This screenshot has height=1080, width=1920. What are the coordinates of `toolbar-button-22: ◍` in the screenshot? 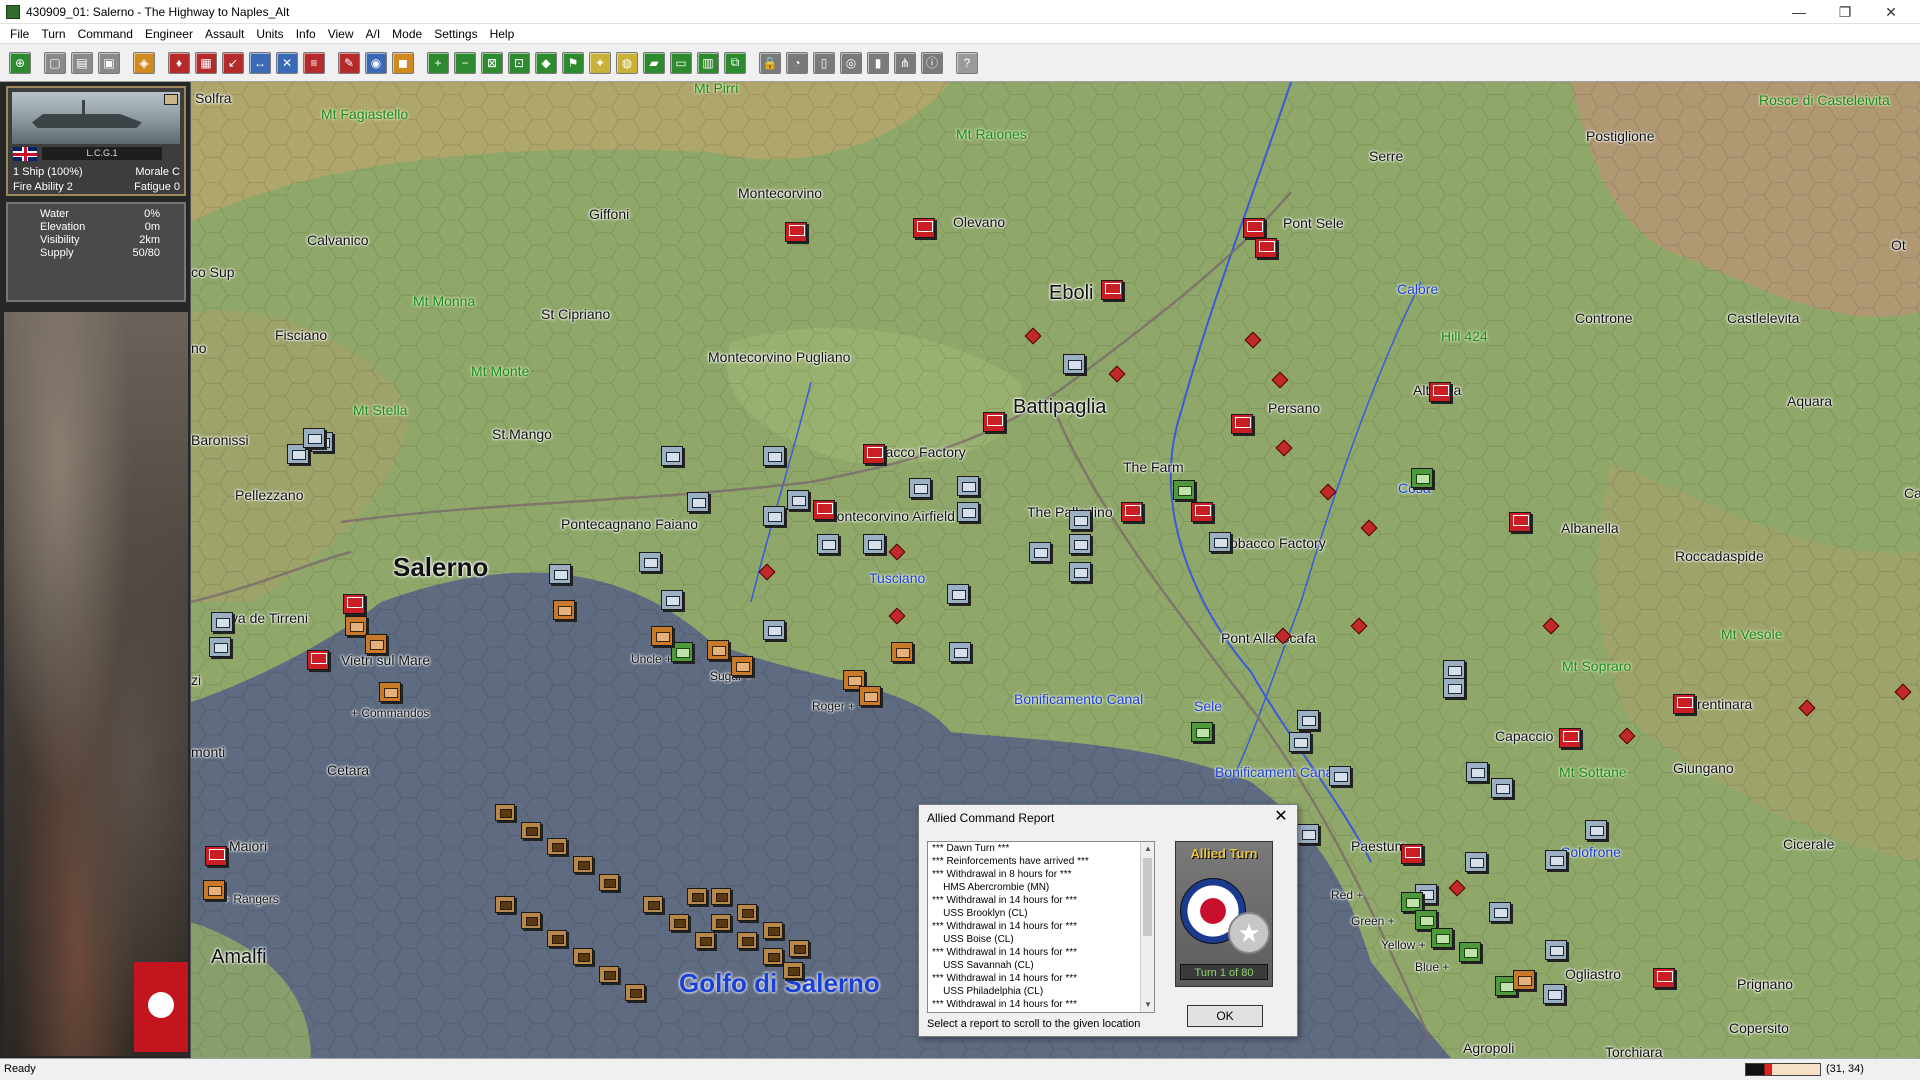 It's located at (627, 62).